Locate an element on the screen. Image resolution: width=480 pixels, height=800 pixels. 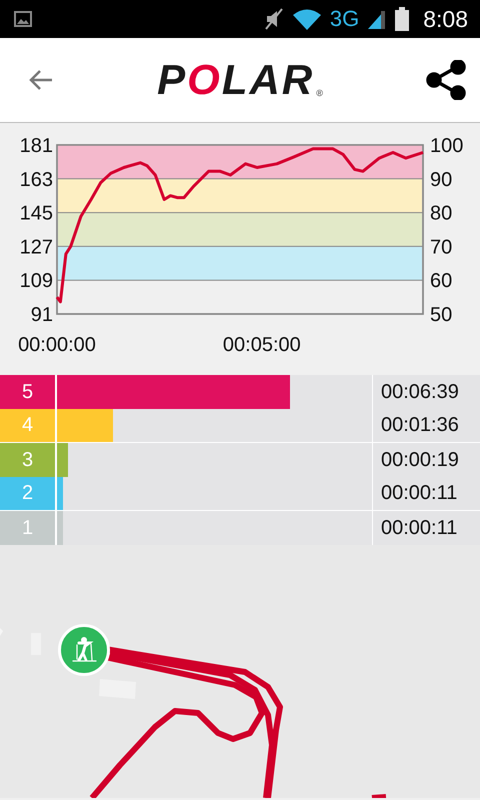
axis-label: 145 is located at coordinates (36, 213).